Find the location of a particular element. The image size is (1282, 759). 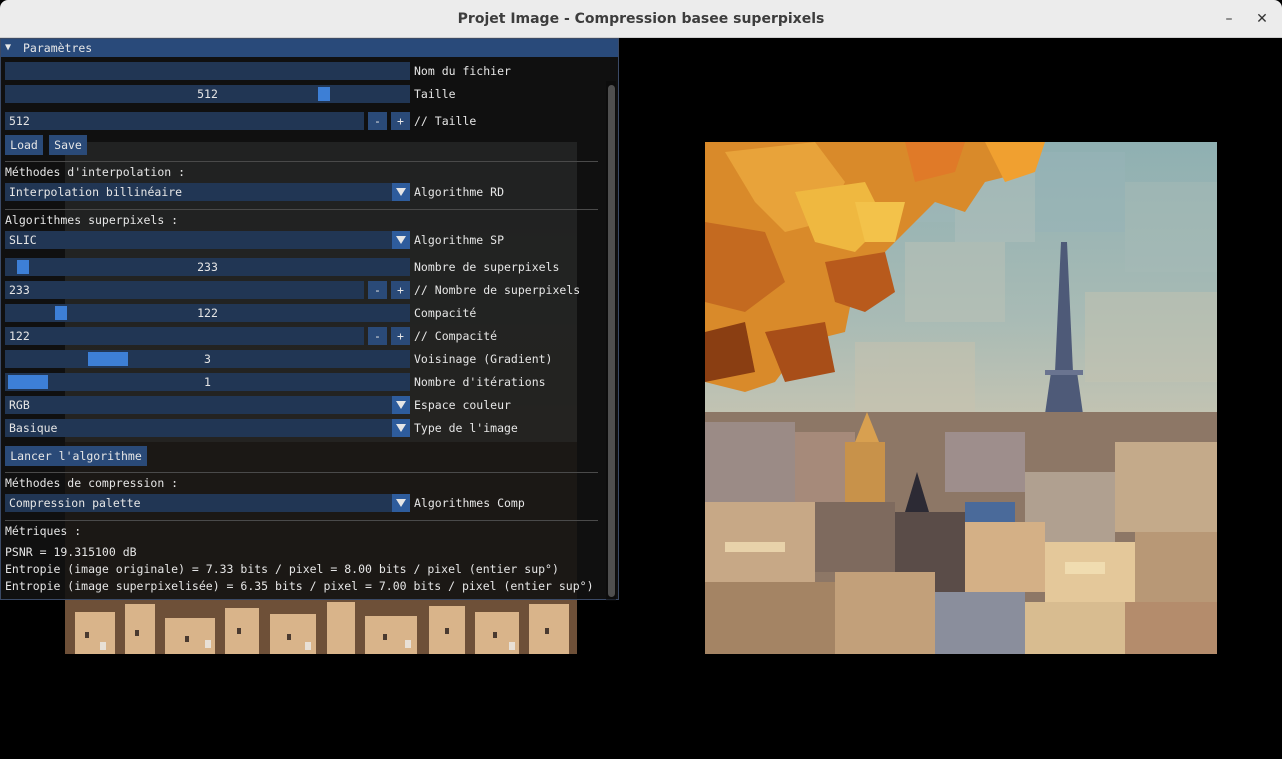

sp-algo-label: Algorithme SP is located at coordinates (459, 240).